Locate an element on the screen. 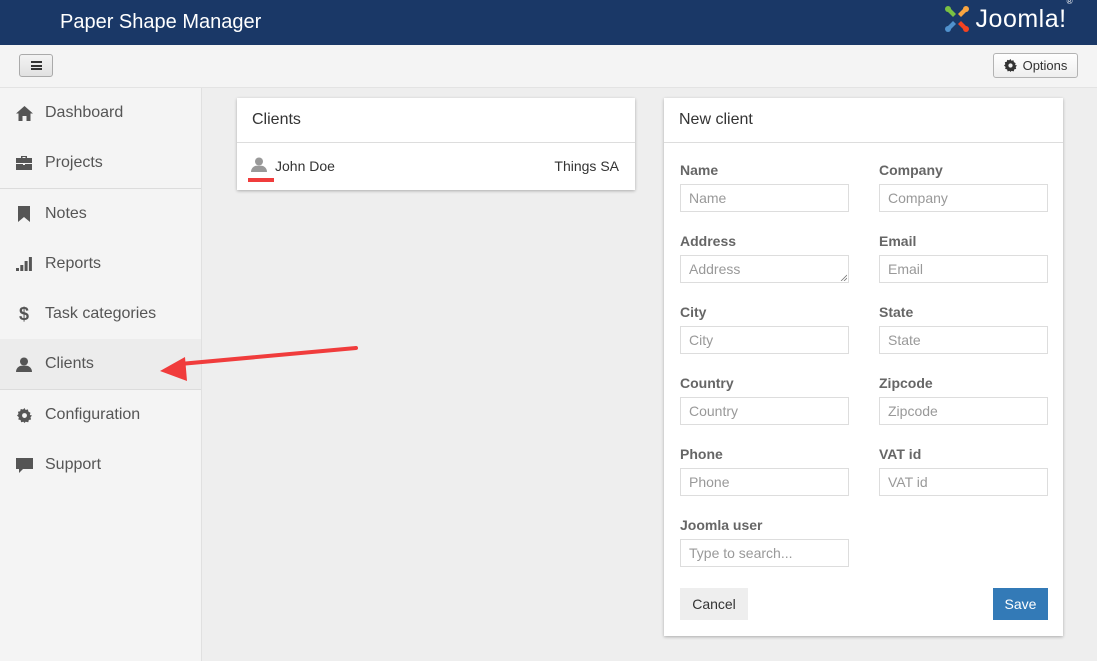 The image size is (1097, 661). comment-icon is located at coordinates (24, 465).